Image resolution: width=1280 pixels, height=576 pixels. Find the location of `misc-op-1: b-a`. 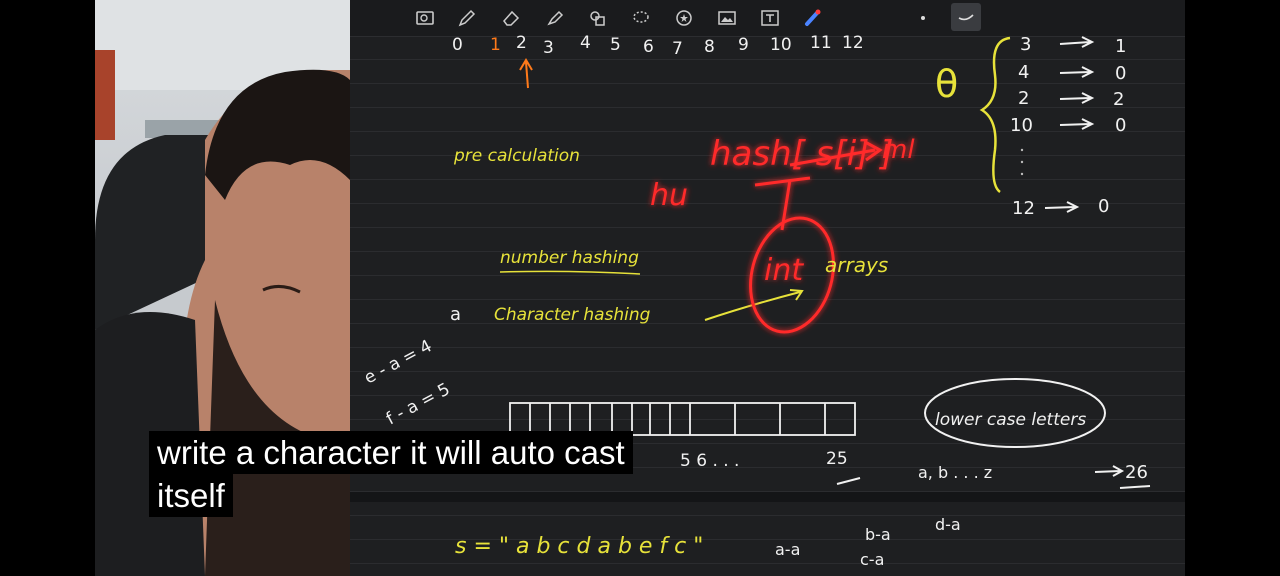

misc-op-1: b-a is located at coordinates (878, 534).